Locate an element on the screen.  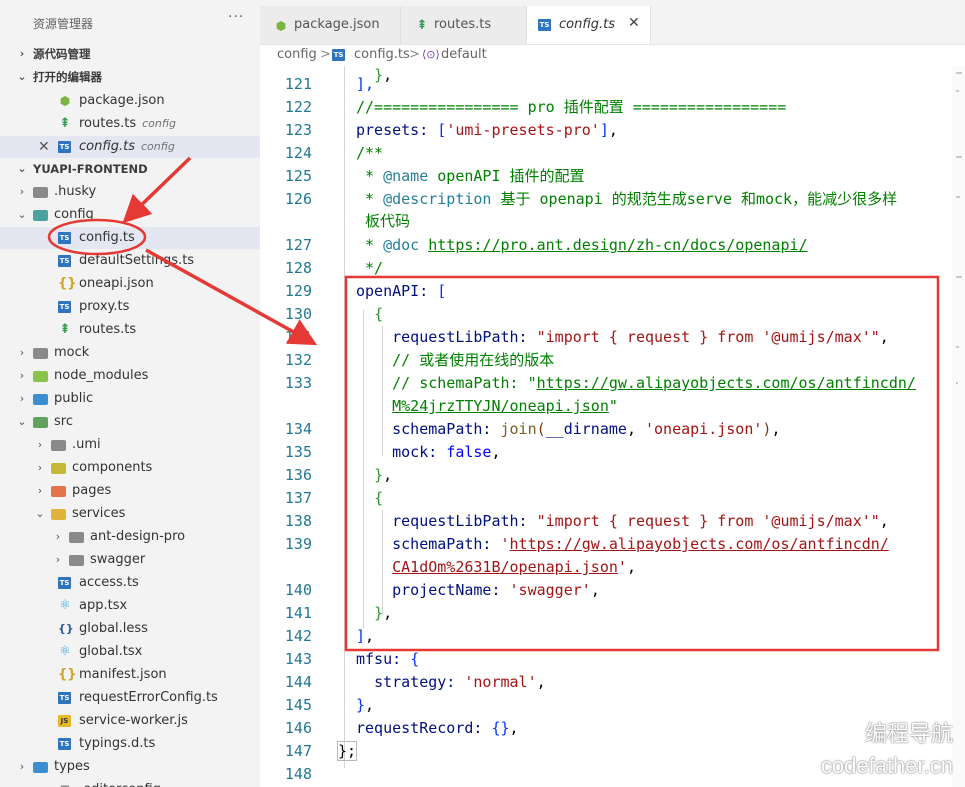
open-editor-item-active: ✕ TS config.ts config is located at coordinates (130, 147).